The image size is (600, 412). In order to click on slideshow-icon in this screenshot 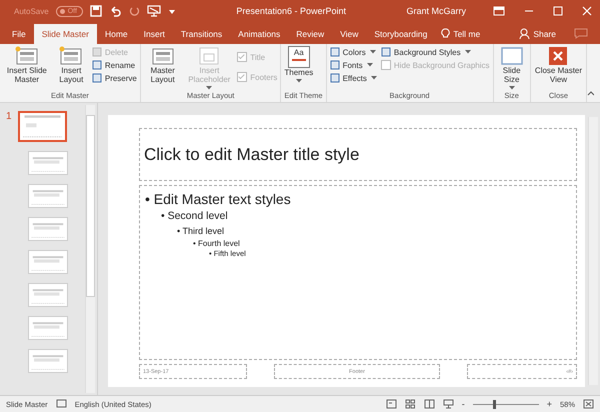, I will do `click(153, 11)`.